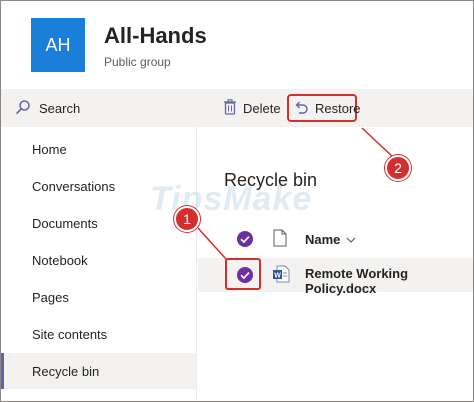 This screenshot has width=474, height=402. Describe the element at coordinates (187, 219) in the screenshot. I see `step-badge-1: 1` at that location.